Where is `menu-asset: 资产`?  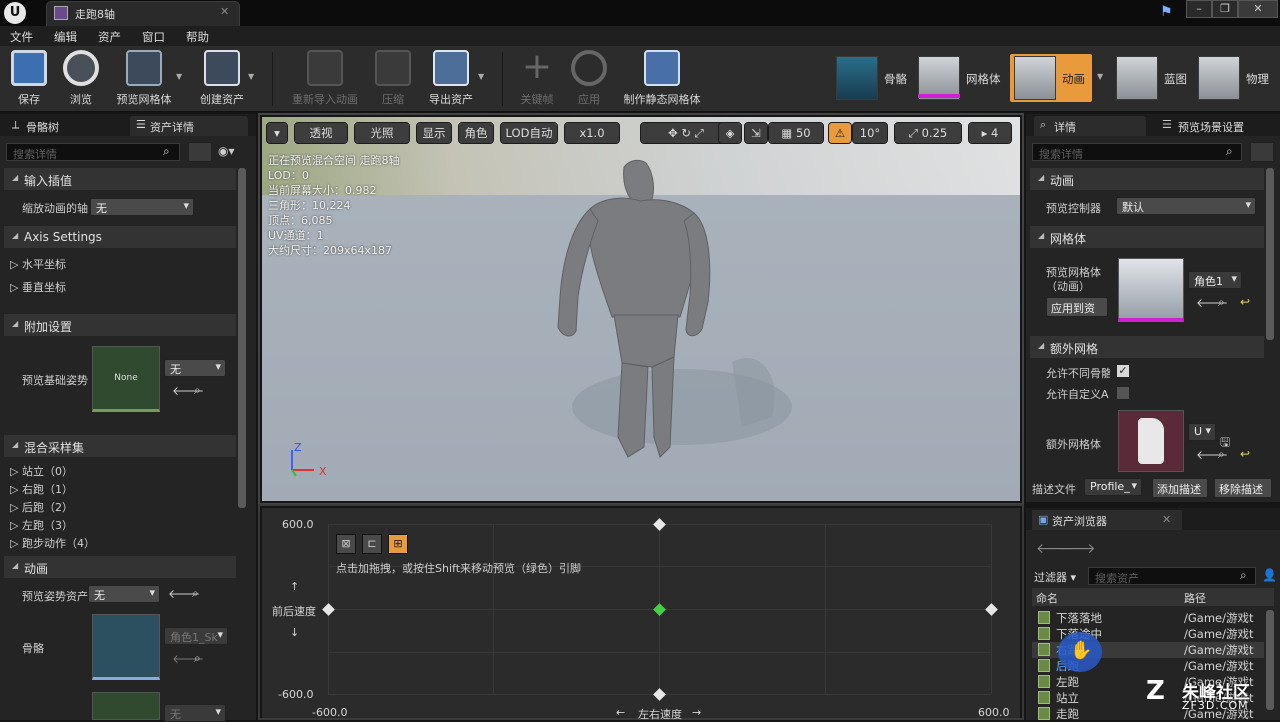 menu-asset: 资产 is located at coordinates (109, 37).